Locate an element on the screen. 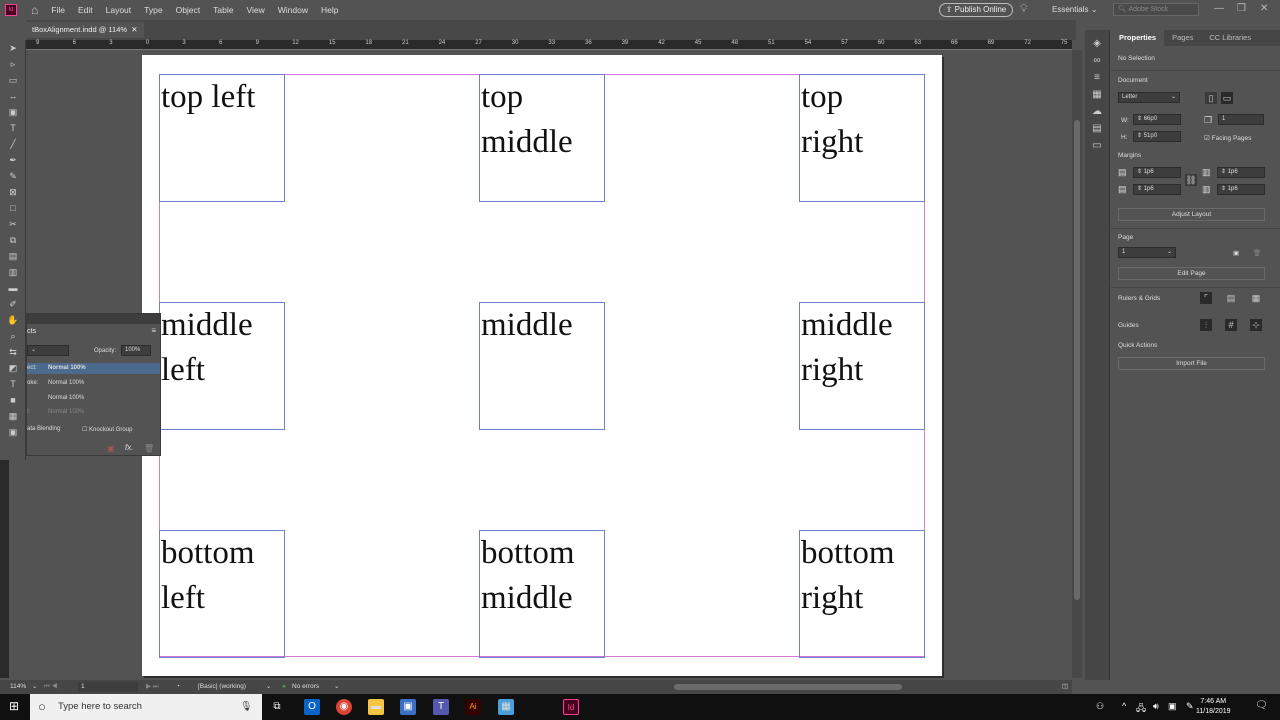 The height and width of the screenshot is (720, 1280). minimize-button: — is located at coordinates (1219, 8).